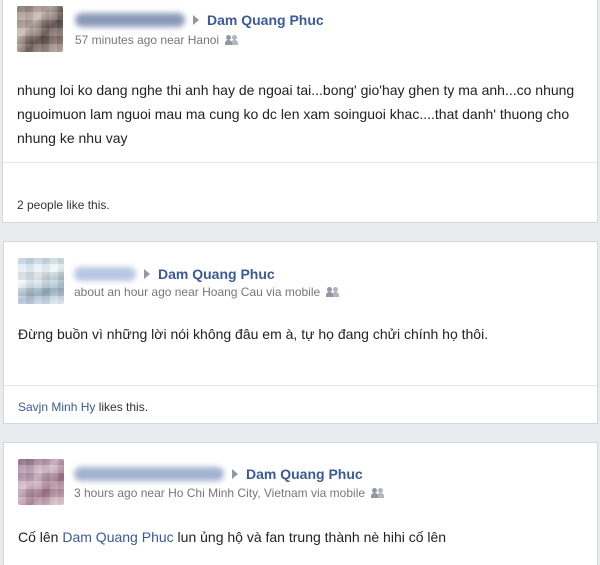 The height and width of the screenshot is (565, 600). Describe the element at coordinates (40, 537) in the screenshot. I see `content-text: Cố lên` at that location.